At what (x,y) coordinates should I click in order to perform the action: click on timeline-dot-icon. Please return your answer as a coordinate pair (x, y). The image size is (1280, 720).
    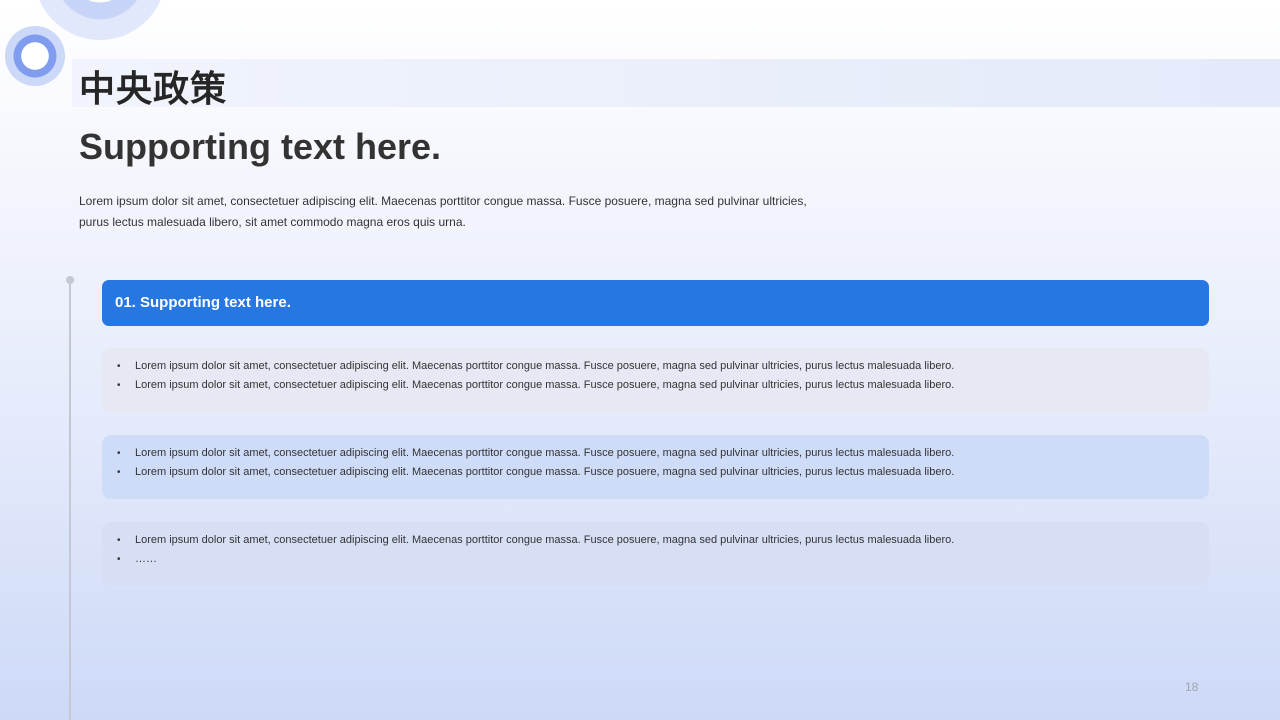
    Looking at the image, I should click on (70, 280).